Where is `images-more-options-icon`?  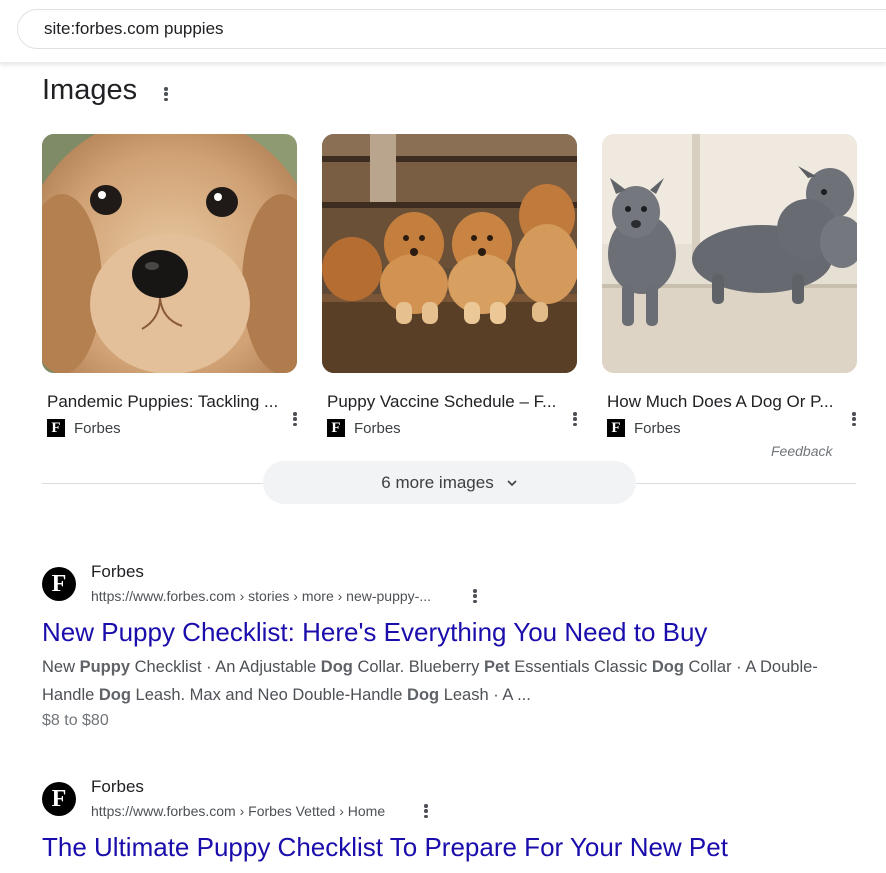 images-more-options-icon is located at coordinates (166, 94).